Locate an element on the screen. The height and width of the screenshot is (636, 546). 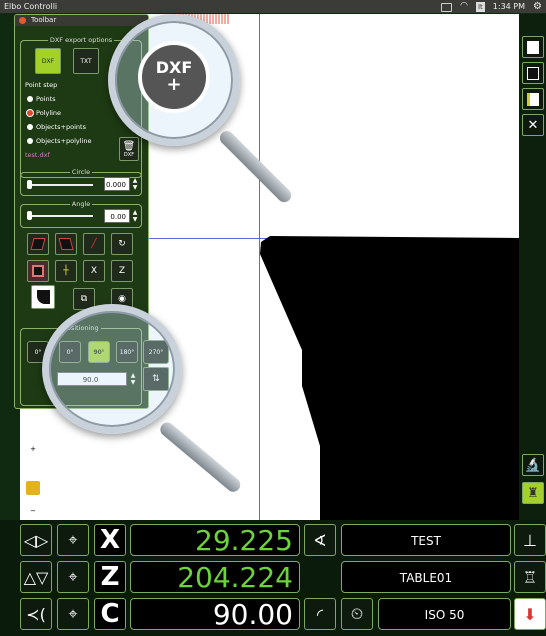
rotate-icon: ↻ is located at coordinates (122, 244).